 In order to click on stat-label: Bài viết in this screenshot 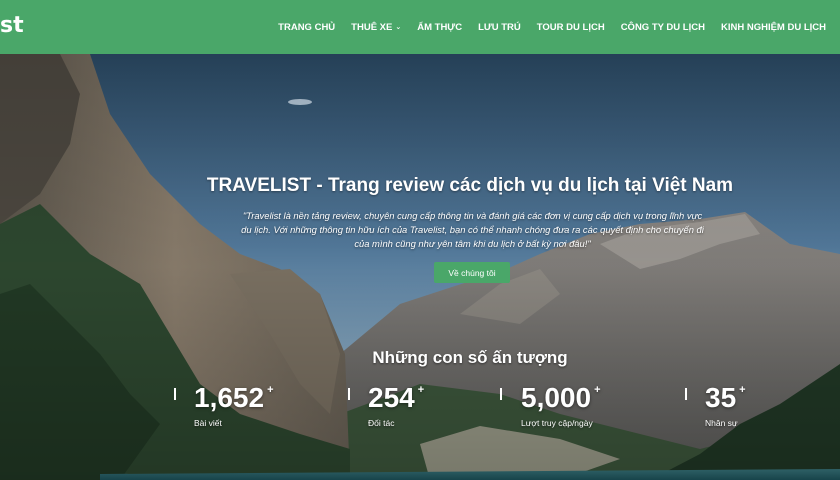, I will do `click(208, 423)`.